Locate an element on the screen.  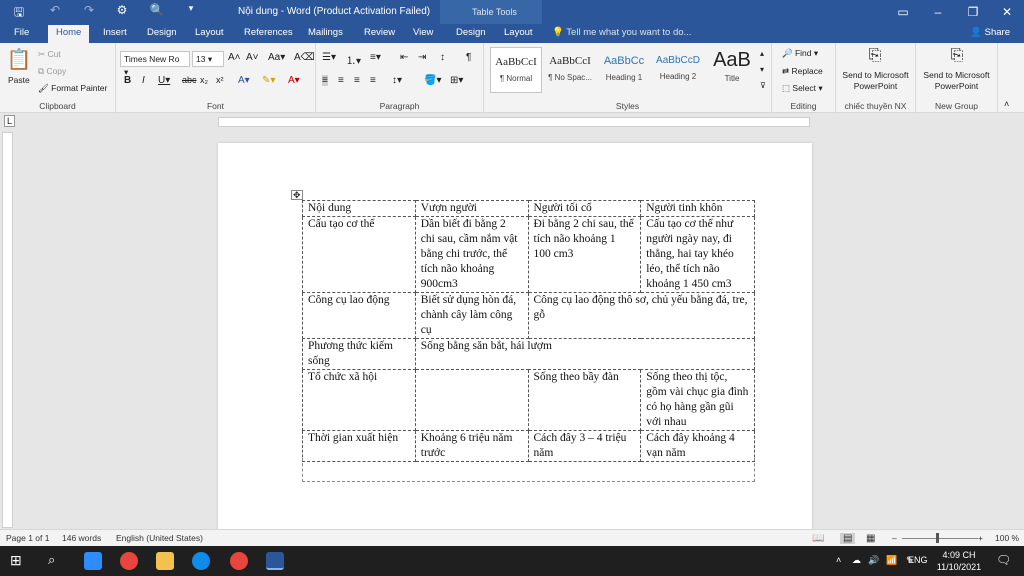
increase-indent-icon: ⇥ is located at coordinates (422, 57).